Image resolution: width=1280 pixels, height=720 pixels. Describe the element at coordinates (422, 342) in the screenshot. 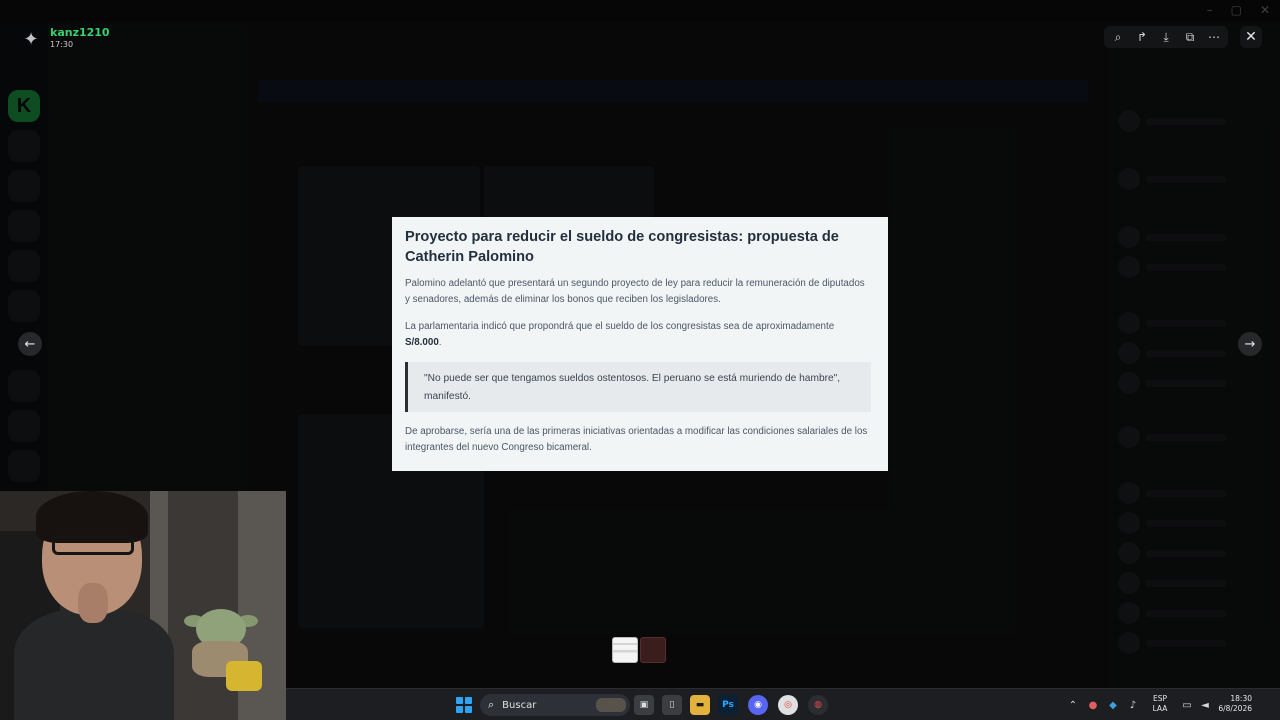

I see `salary-amount: S/8.000` at that location.